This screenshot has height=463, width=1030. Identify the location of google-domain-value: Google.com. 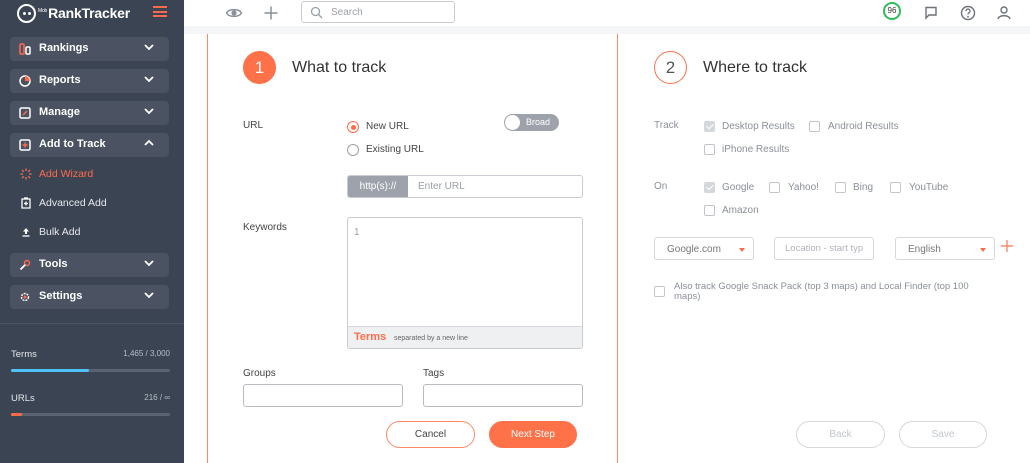
(694, 249).